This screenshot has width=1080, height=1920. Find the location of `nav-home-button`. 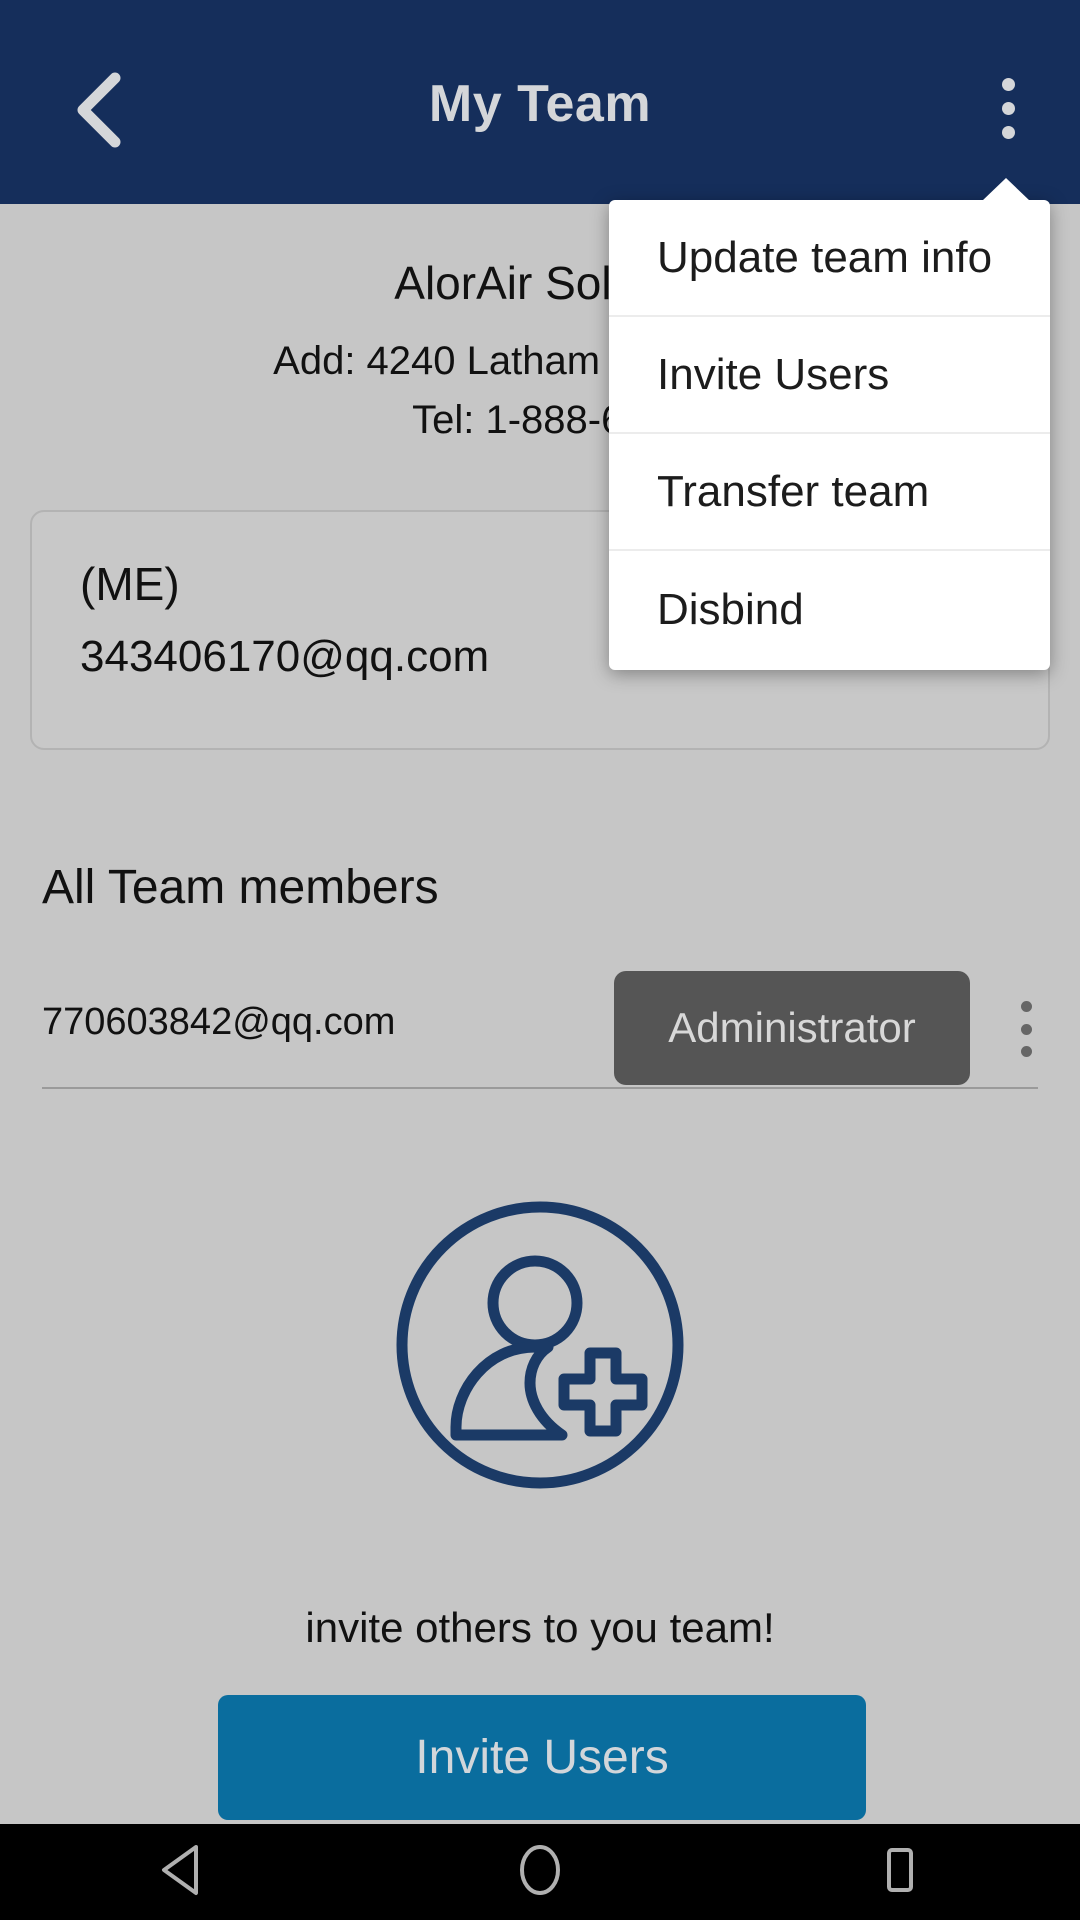

nav-home-button is located at coordinates (540, 1872).